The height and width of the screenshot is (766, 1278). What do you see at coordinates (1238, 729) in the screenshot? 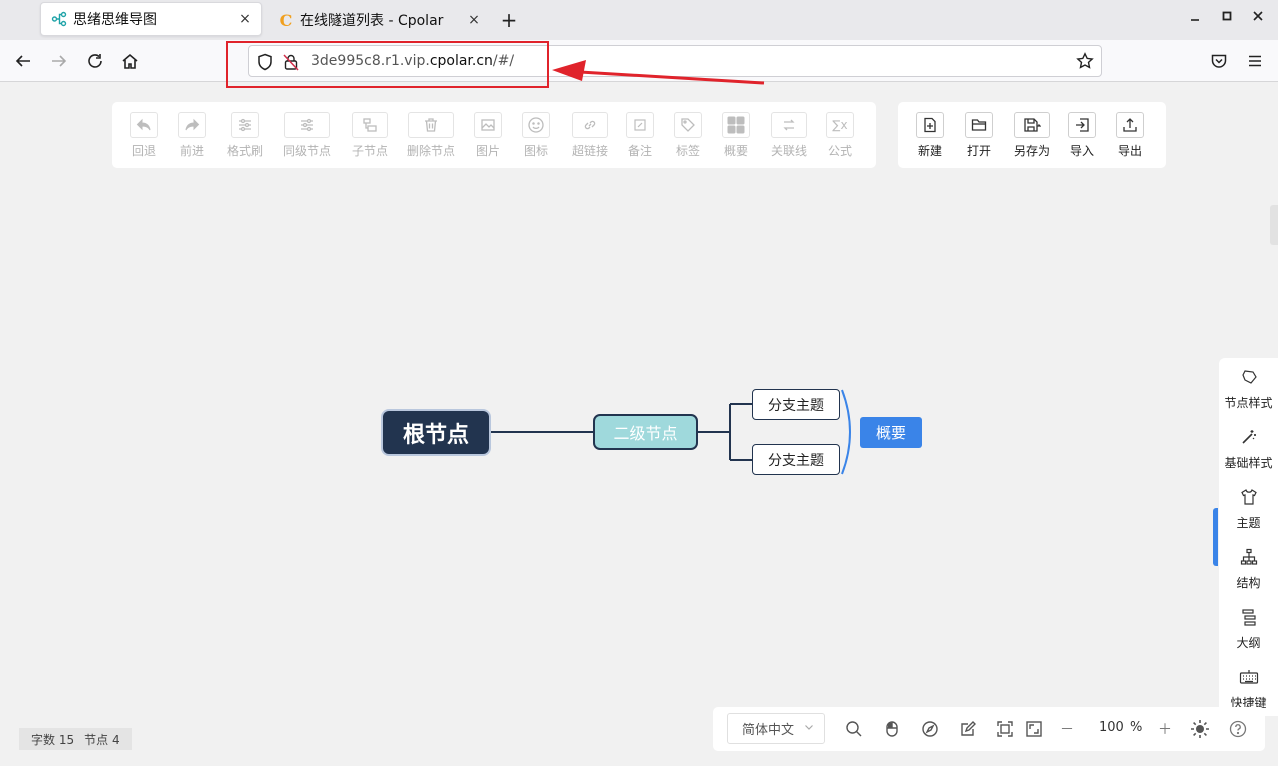
I see `help-icon` at bounding box center [1238, 729].